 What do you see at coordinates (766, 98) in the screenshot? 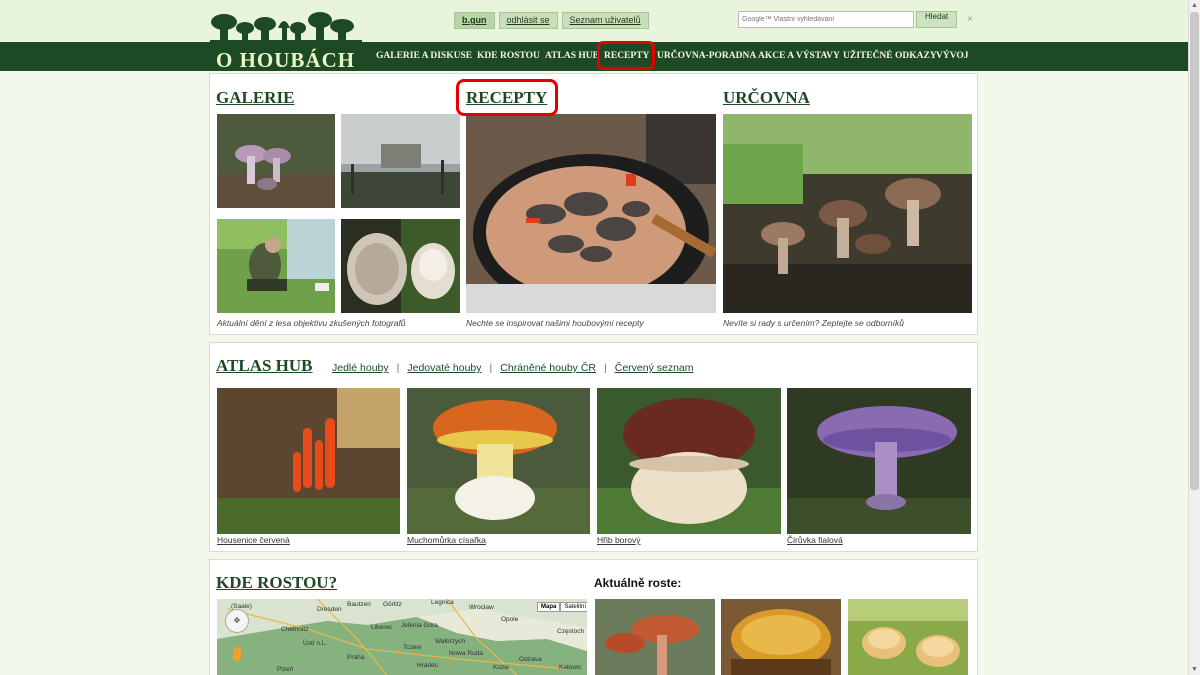
I see `urcovna-title: URČOVNA` at bounding box center [766, 98].